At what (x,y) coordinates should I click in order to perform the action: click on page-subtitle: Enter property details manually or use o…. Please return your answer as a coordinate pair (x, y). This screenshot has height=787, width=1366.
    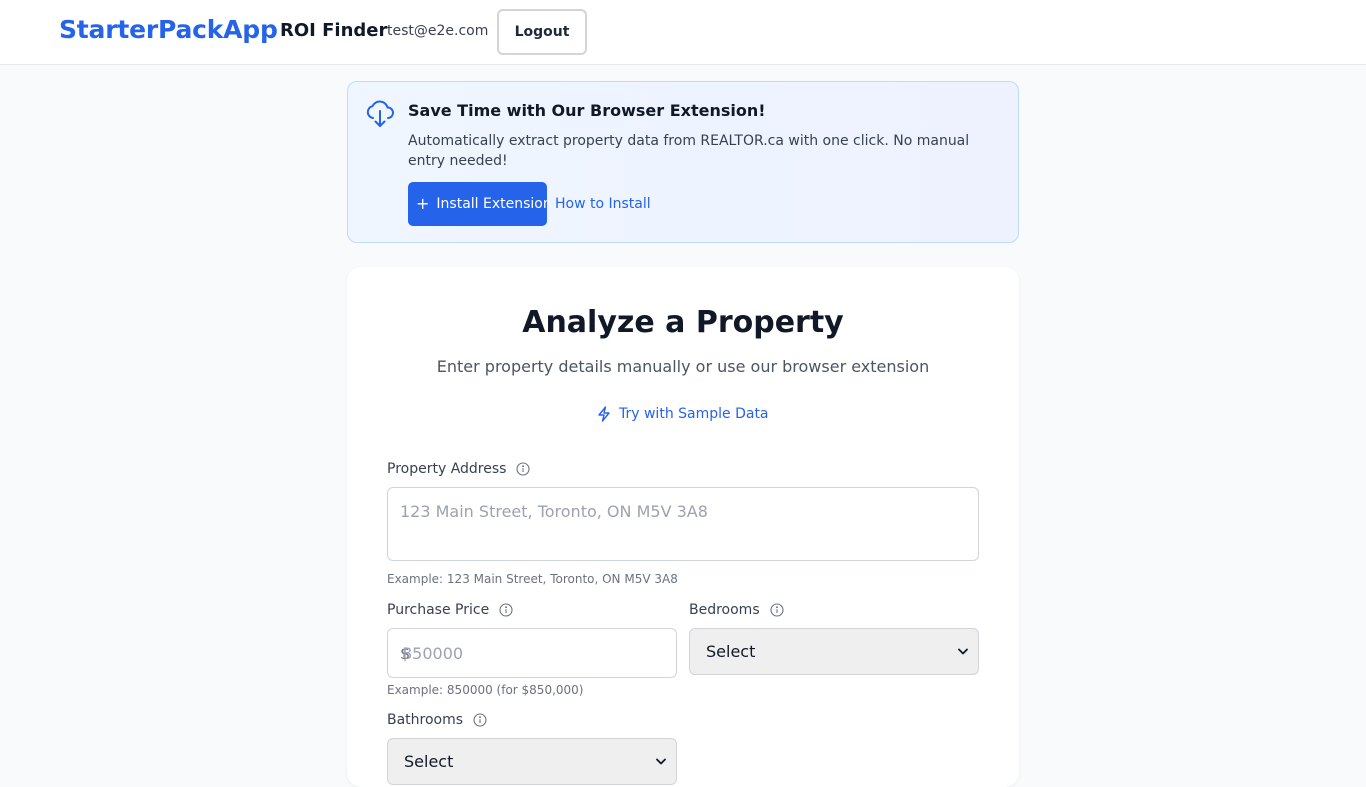
    Looking at the image, I should click on (683, 366).